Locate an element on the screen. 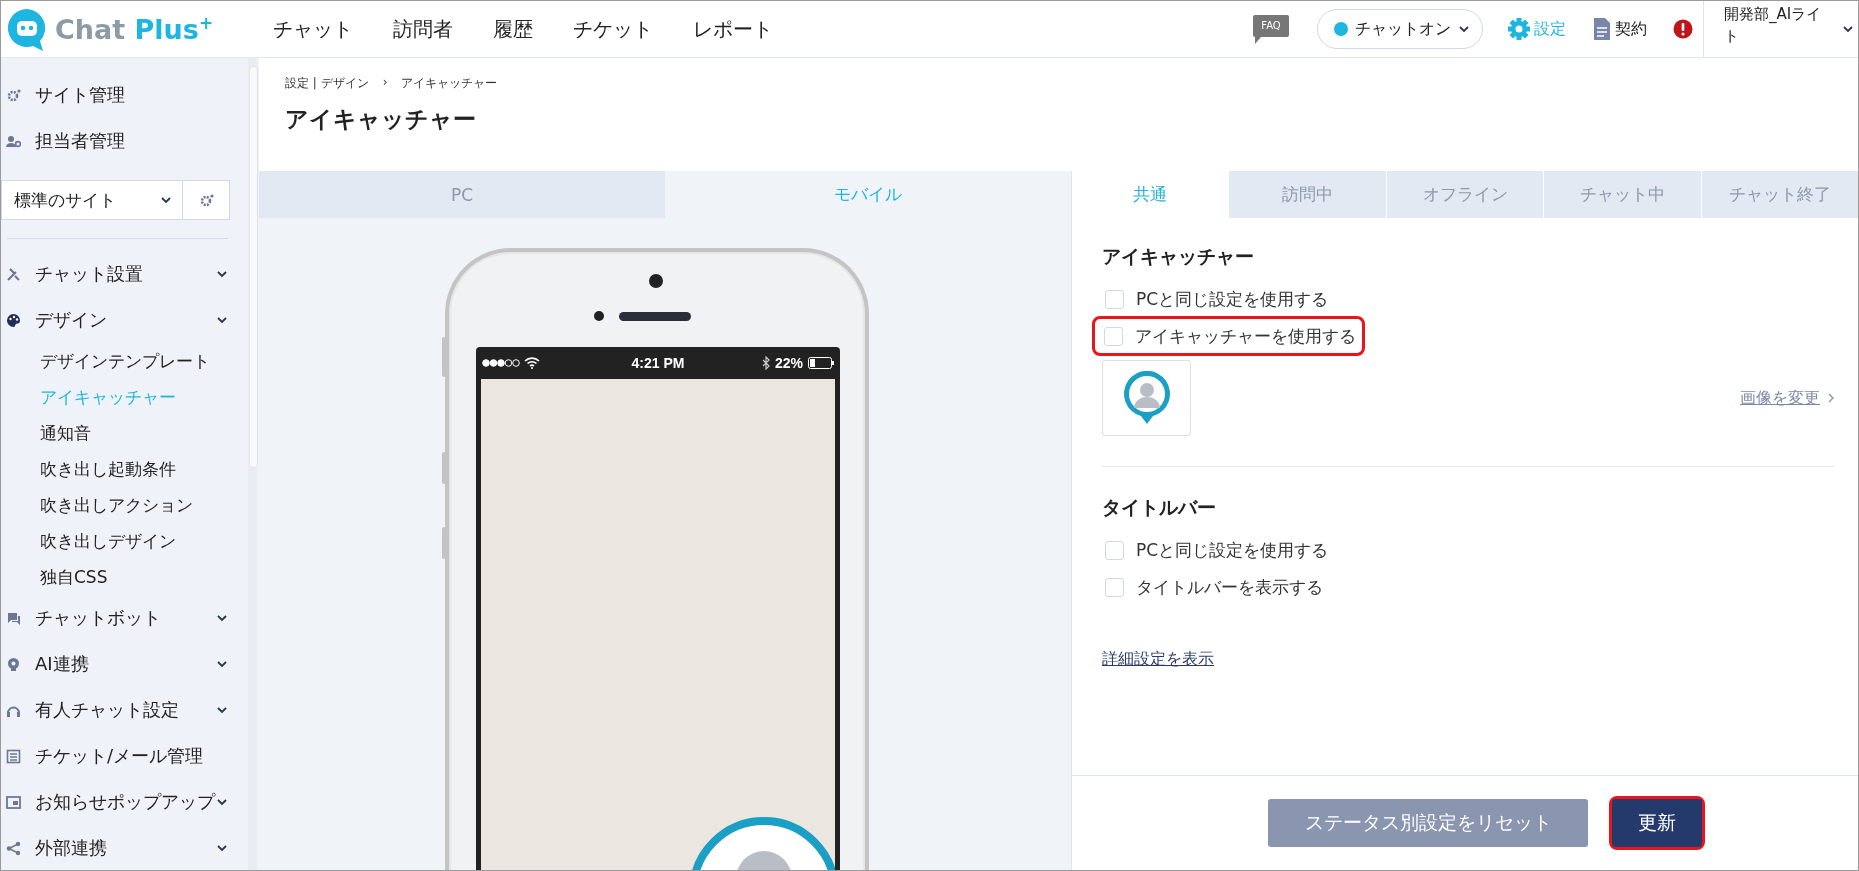 The image size is (1859, 871). window-icon is located at coordinates (13, 802).